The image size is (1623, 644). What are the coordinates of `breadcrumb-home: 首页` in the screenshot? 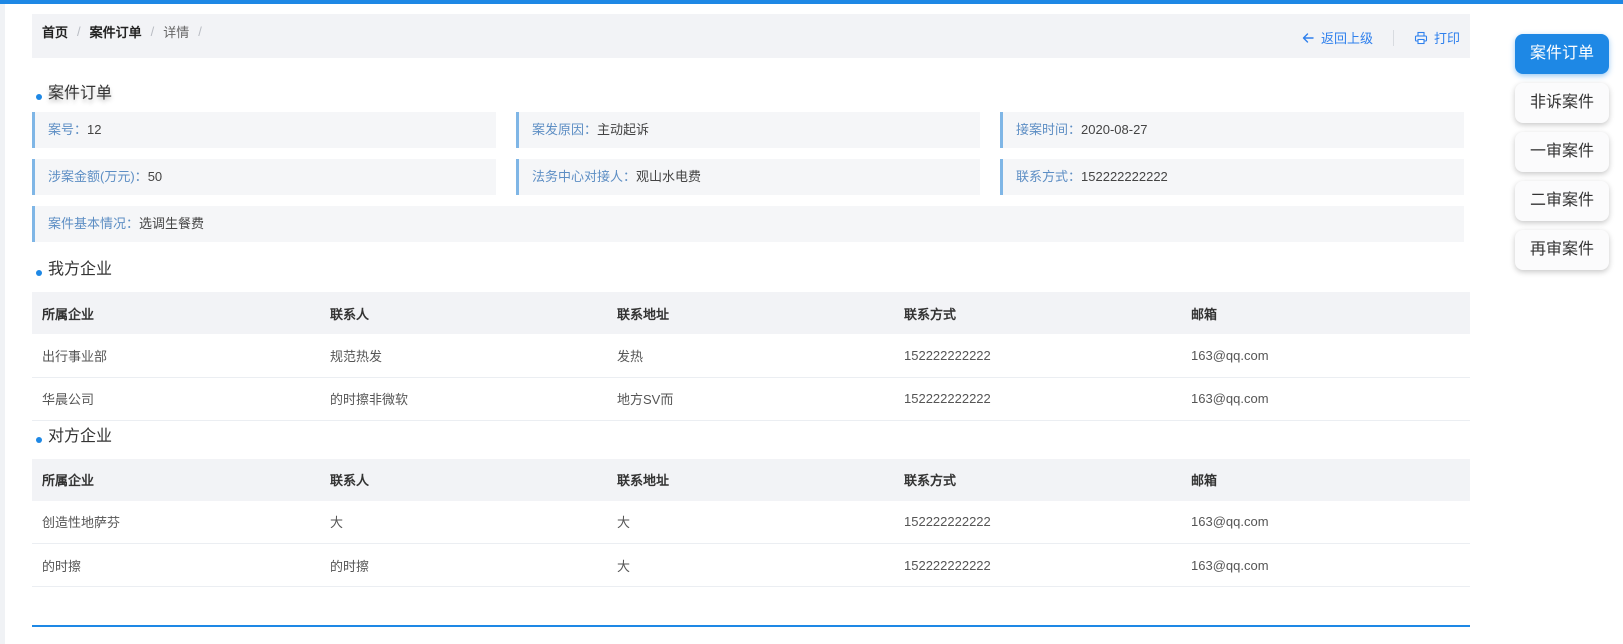 It's located at (55, 31).